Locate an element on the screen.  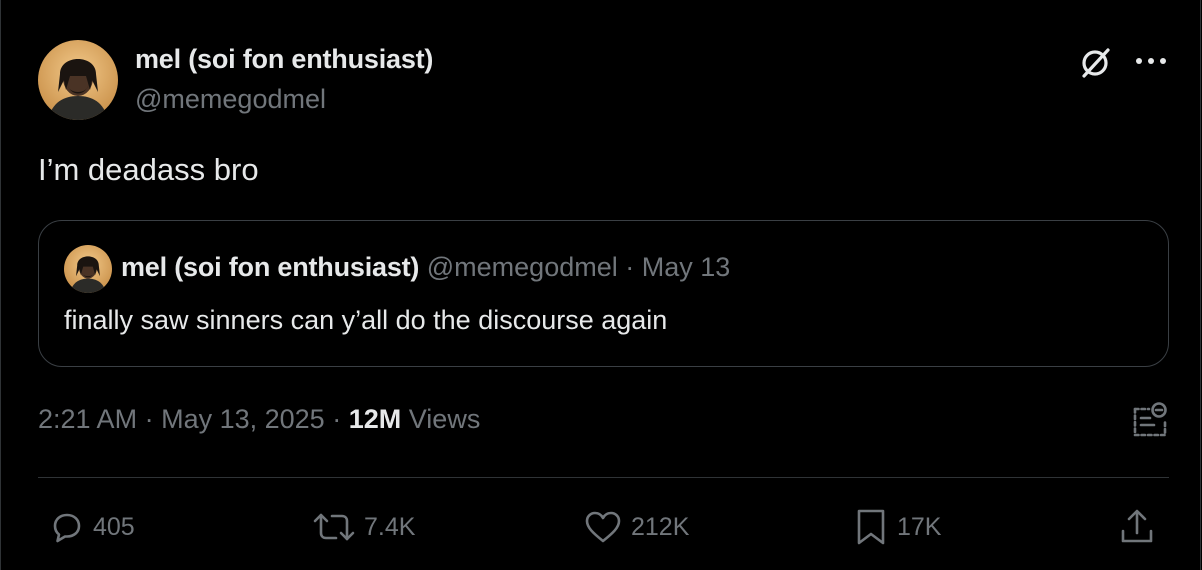
author-display-name: mel (soi fon enthusiast) is located at coordinates (284, 59).